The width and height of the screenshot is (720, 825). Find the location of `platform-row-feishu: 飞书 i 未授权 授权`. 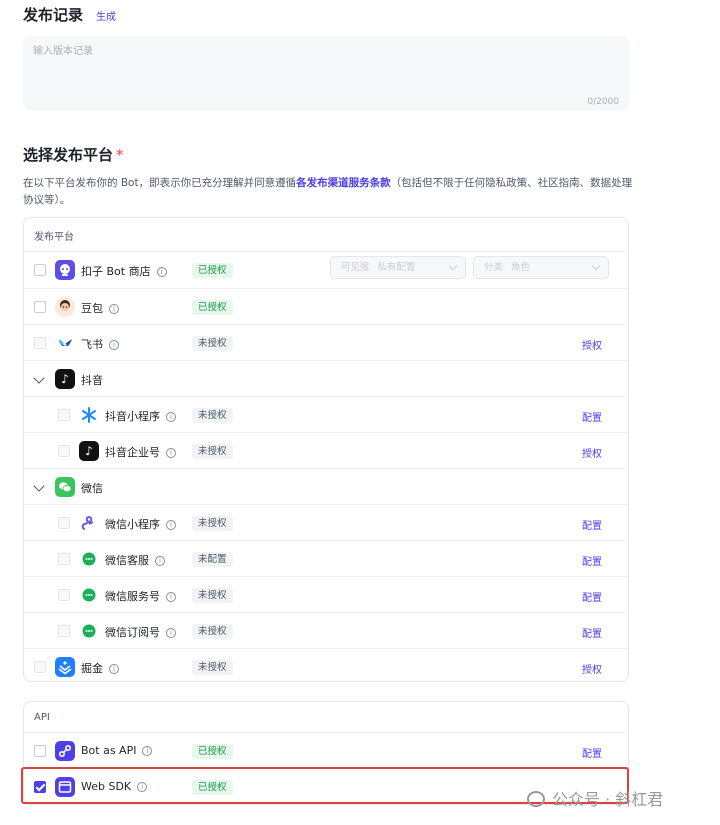

platform-row-feishu: 飞书 i 未授权 授权 is located at coordinates (326, 342).